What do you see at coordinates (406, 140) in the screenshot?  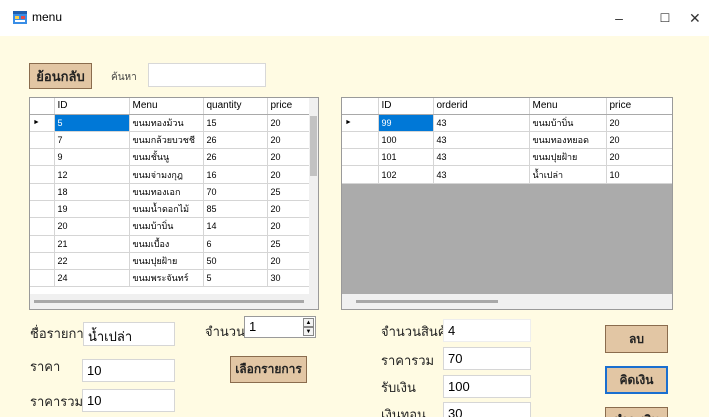 I see `table-cell: 100` at bounding box center [406, 140].